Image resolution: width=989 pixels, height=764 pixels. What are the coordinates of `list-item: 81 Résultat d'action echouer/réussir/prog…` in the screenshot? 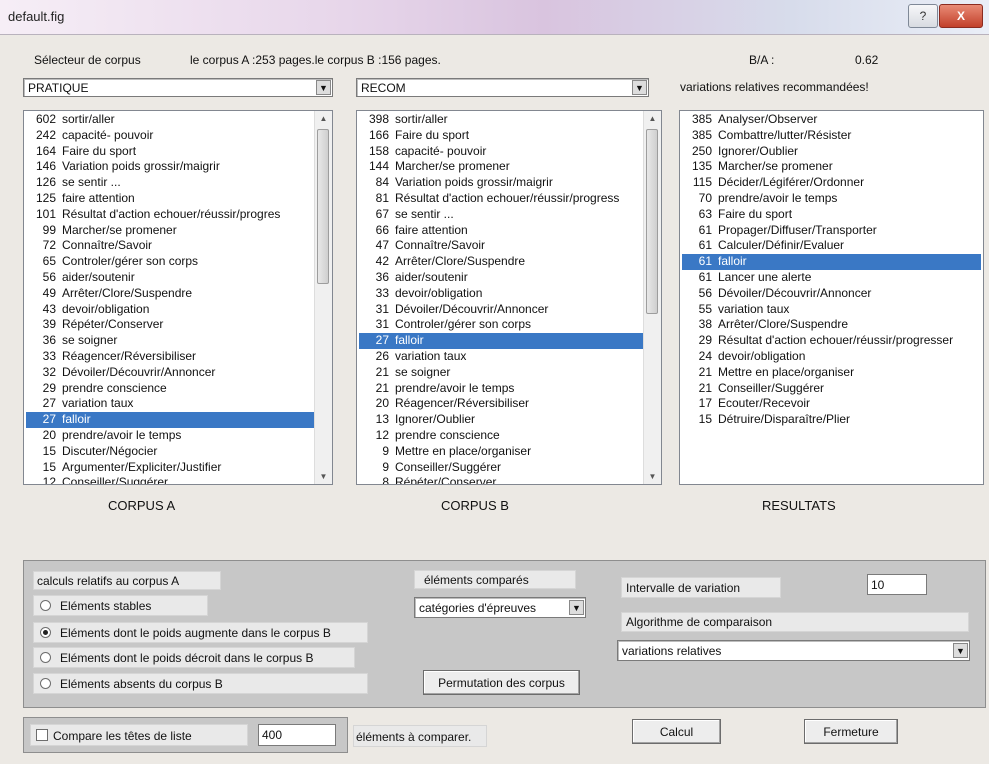 It's located at (501, 199).